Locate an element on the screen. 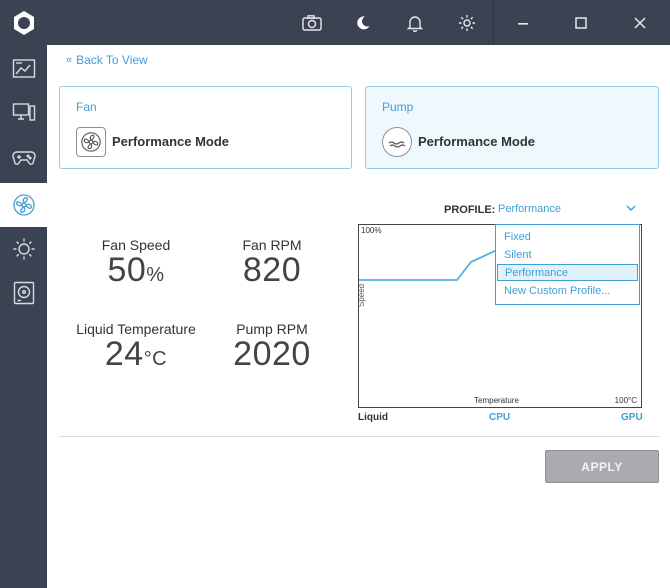 This screenshot has width=670, height=588. close-icon is located at coordinates (640, 22).